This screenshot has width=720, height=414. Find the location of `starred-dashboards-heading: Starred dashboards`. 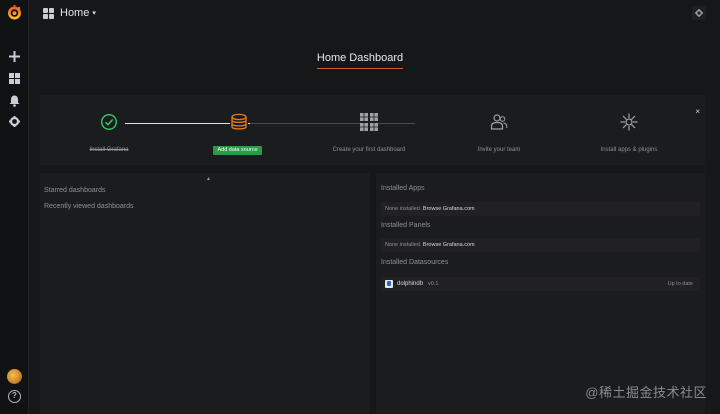

starred-dashboards-heading: Starred dashboards is located at coordinates (74, 190).